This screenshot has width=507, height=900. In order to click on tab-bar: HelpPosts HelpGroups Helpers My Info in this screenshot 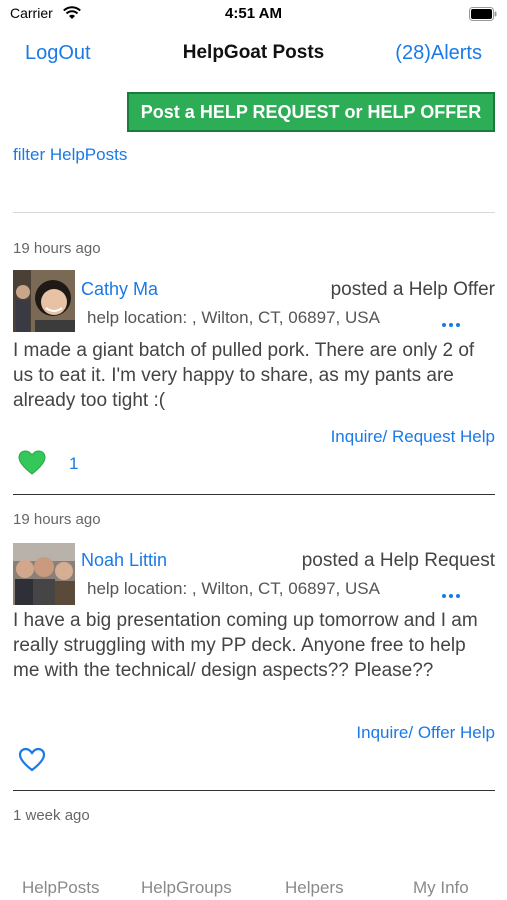, I will do `click(253, 883)`.